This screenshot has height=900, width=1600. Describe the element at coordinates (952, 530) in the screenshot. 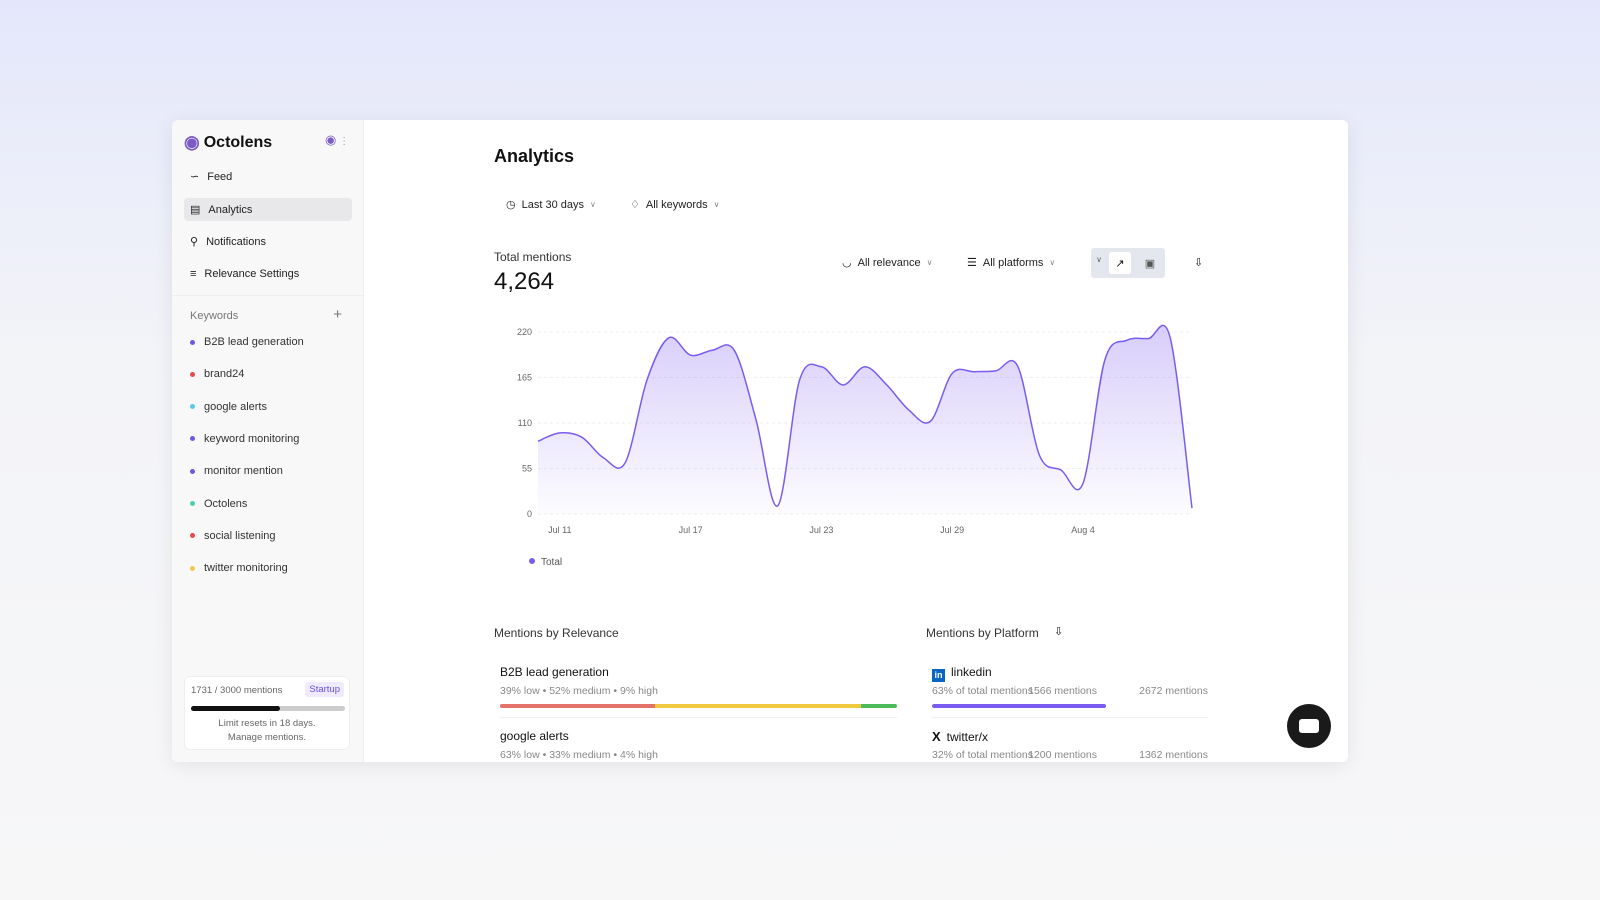

I see `x-tick-label: Jul 29` at that location.